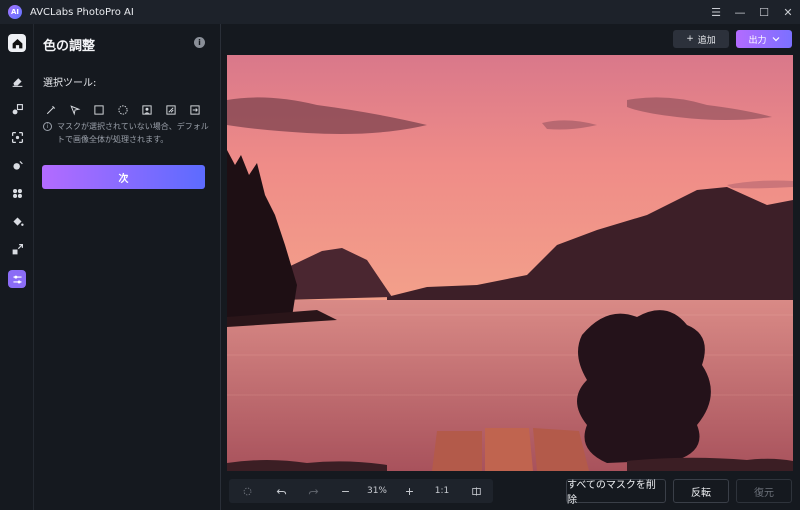 The image size is (800, 510). Describe the element at coordinates (17, 221) in the screenshot. I see `fill-bucket-icon` at that location.